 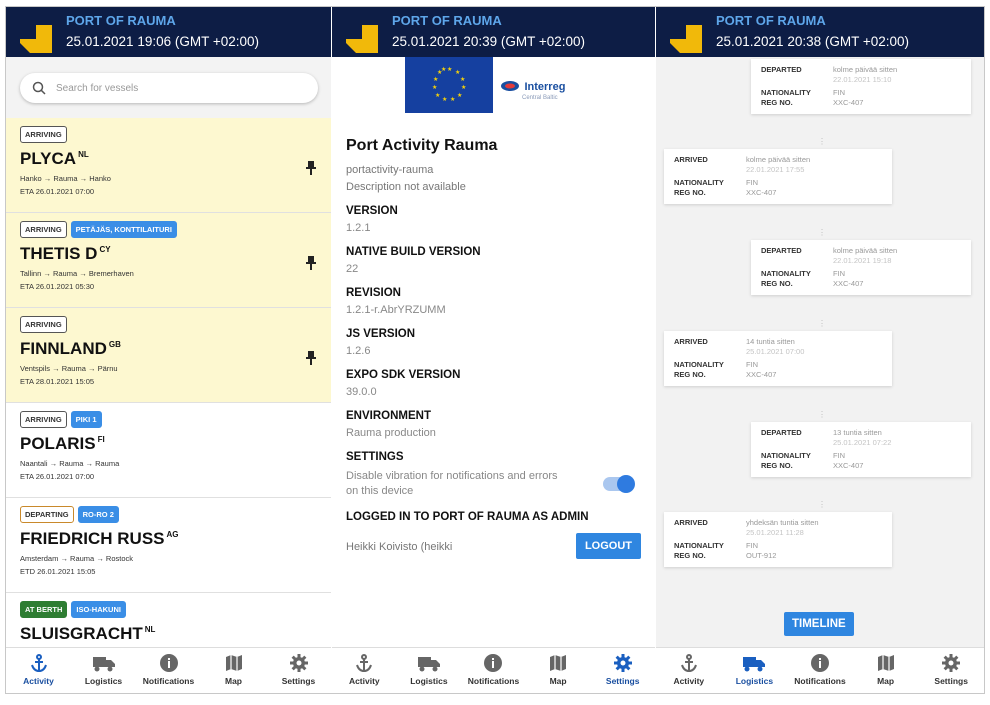 I want to click on vessel-name-row: POLARIS FI, so click(x=168, y=444).